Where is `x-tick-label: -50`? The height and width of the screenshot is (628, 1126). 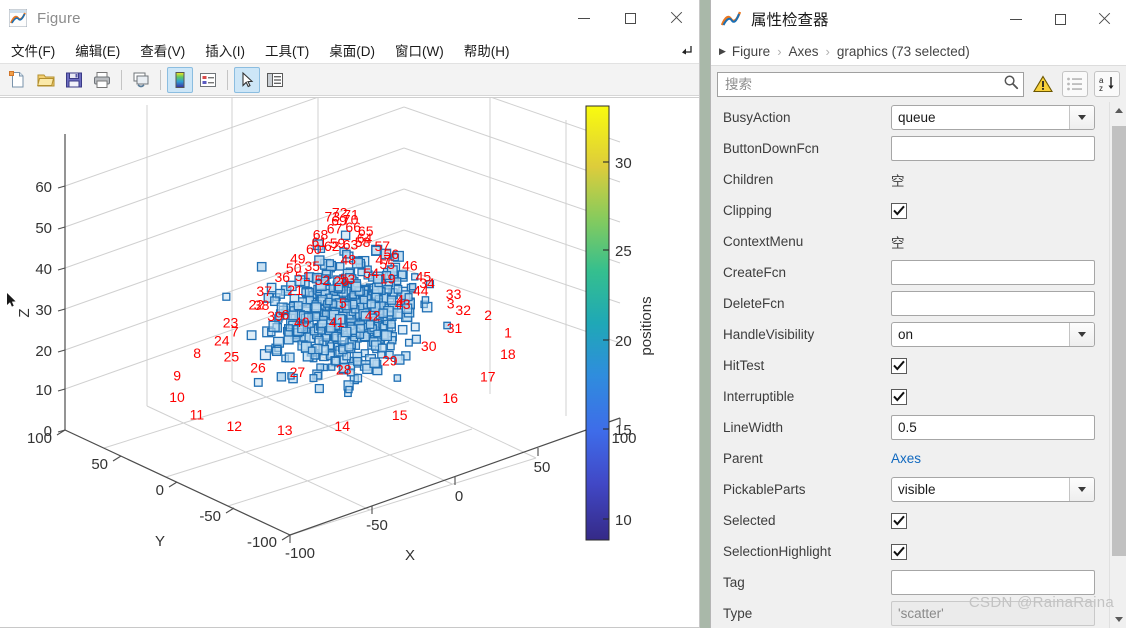
x-tick-label: -50 is located at coordinates (377, 525).